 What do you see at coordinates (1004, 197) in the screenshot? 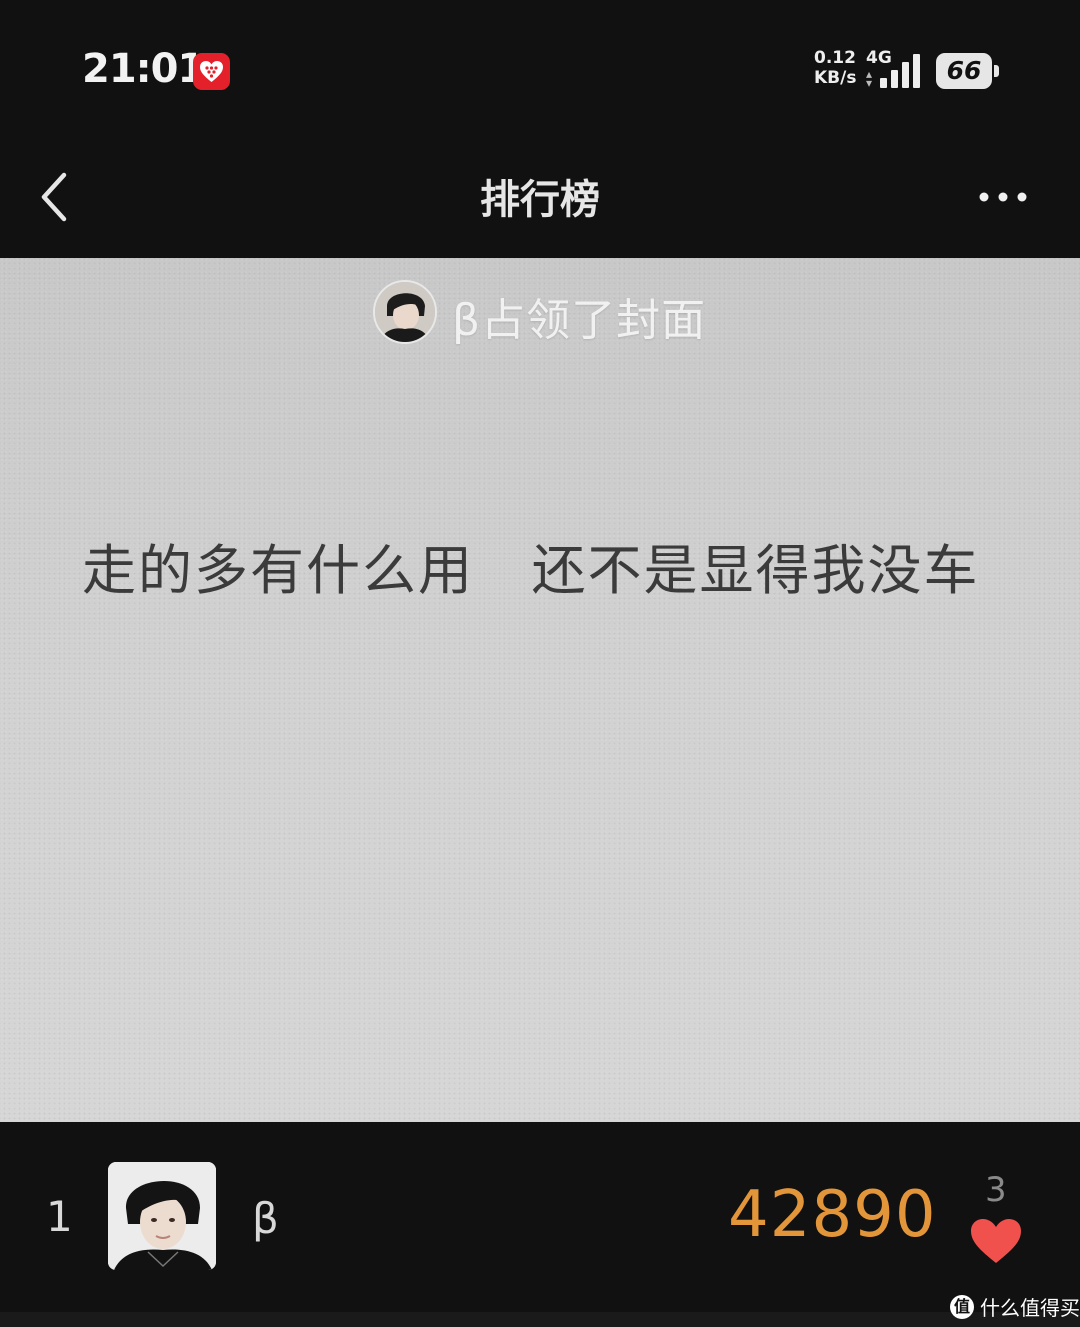
I see `more-dots-icon` at bounding box center [1004, 197].